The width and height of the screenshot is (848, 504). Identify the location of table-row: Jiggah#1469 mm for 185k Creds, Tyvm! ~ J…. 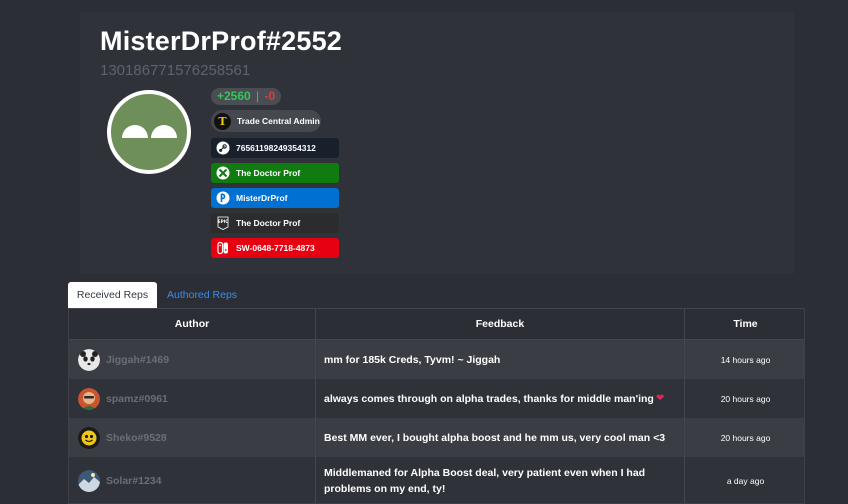
(436, 359).